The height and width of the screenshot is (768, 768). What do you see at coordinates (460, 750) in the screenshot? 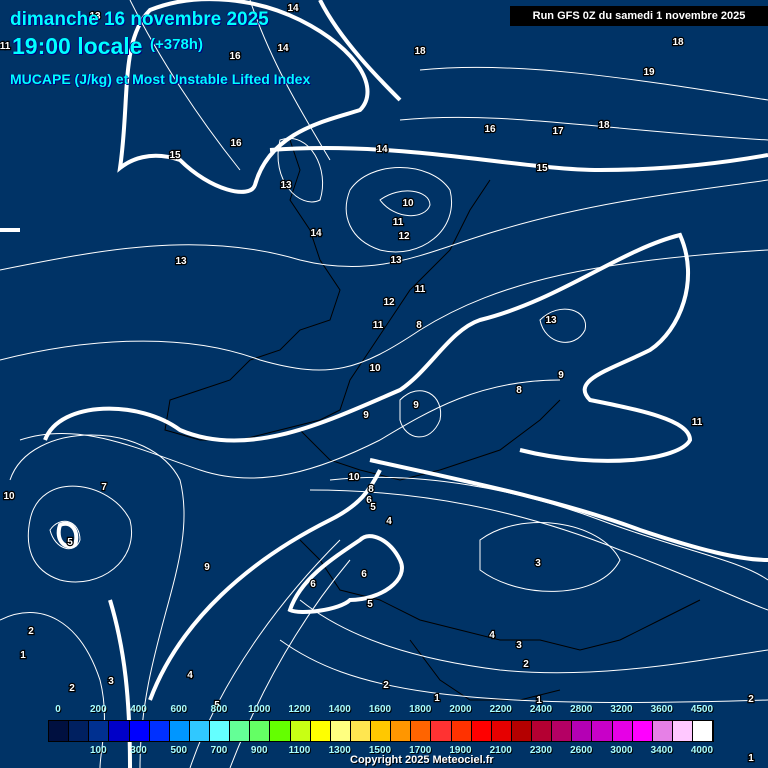
I see `scale-label: 1900` at bounding box center [460, 750].